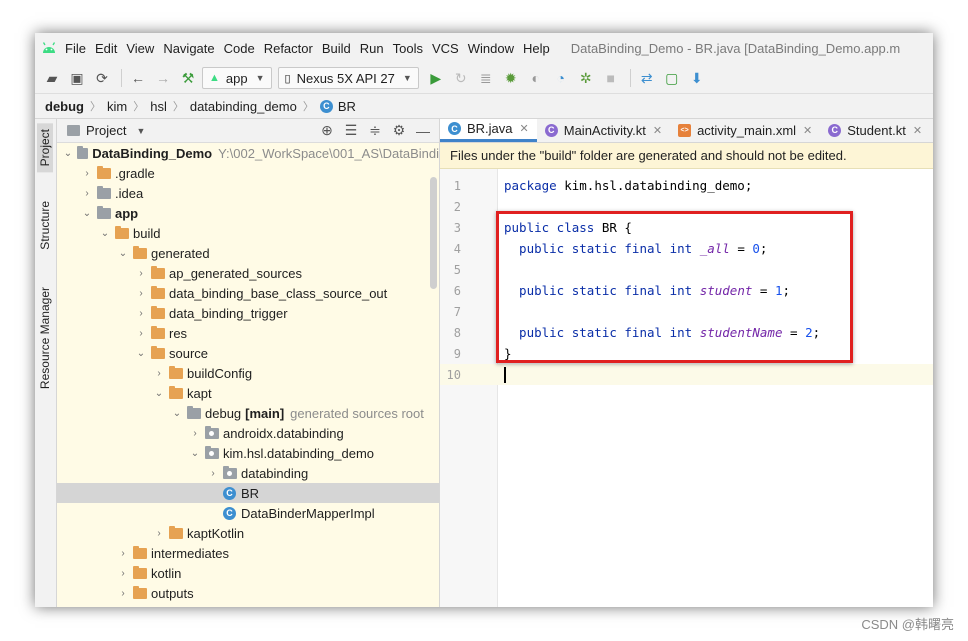 This screenshot has width=968, height=641. What do you see at coordinates (248, 533) in the screenshot?
I see `tree-node: › kaptKotlin` at bounding box center [248, 533].